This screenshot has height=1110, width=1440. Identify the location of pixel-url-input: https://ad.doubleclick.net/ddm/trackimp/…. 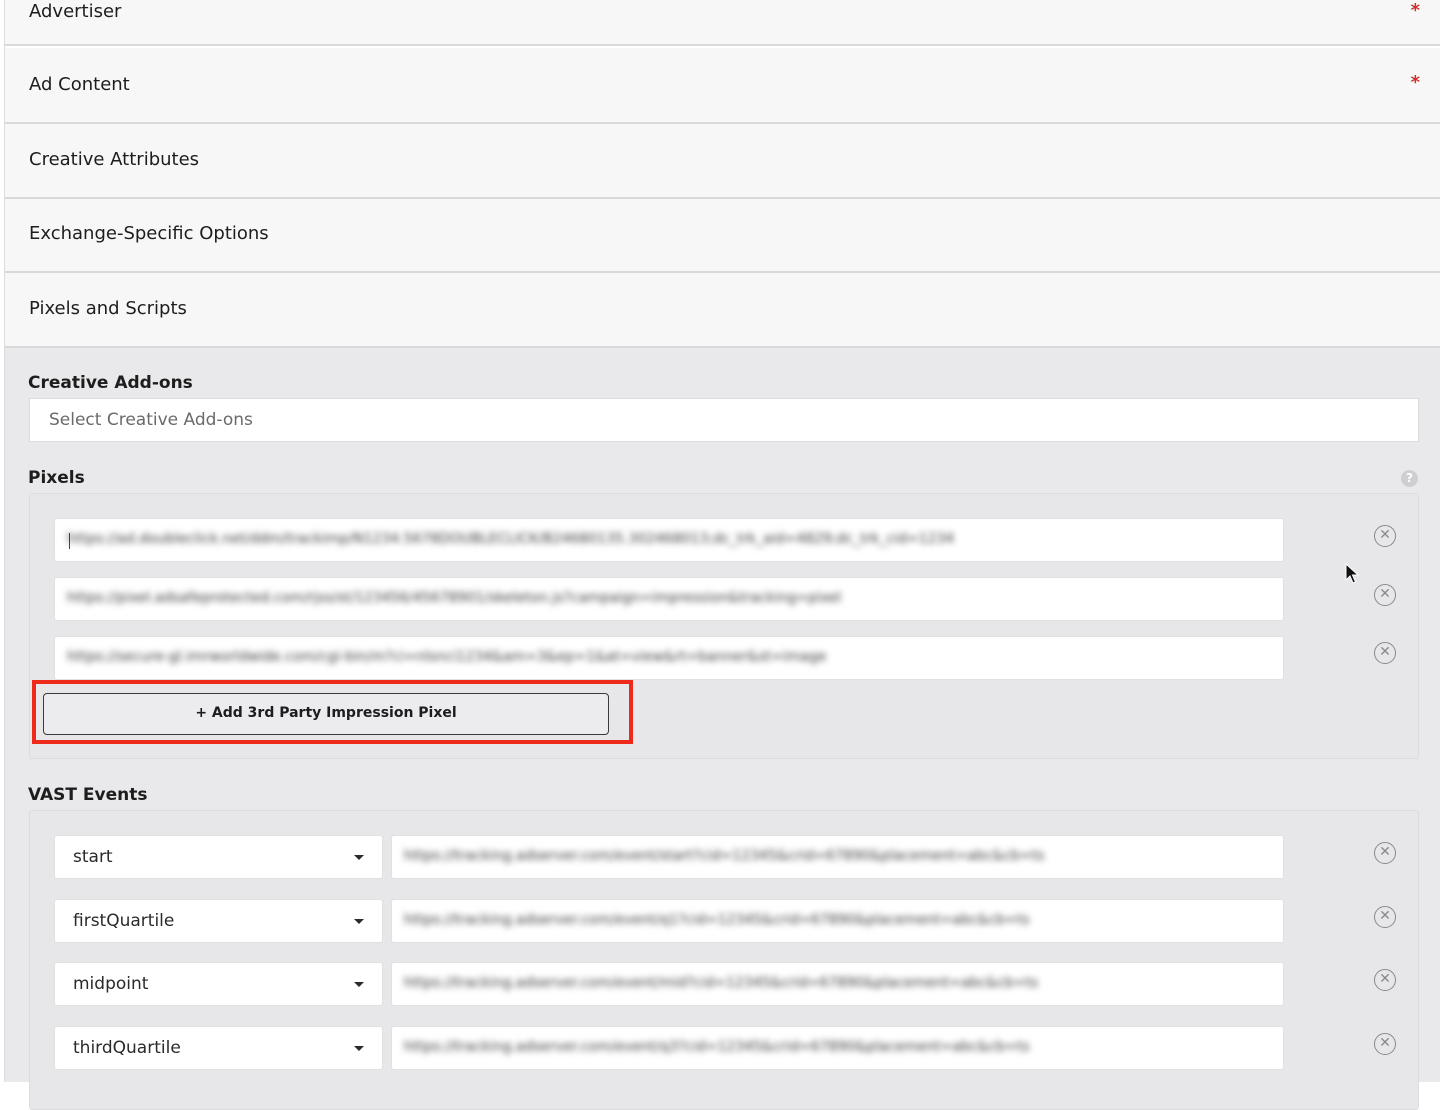
(669, 540).